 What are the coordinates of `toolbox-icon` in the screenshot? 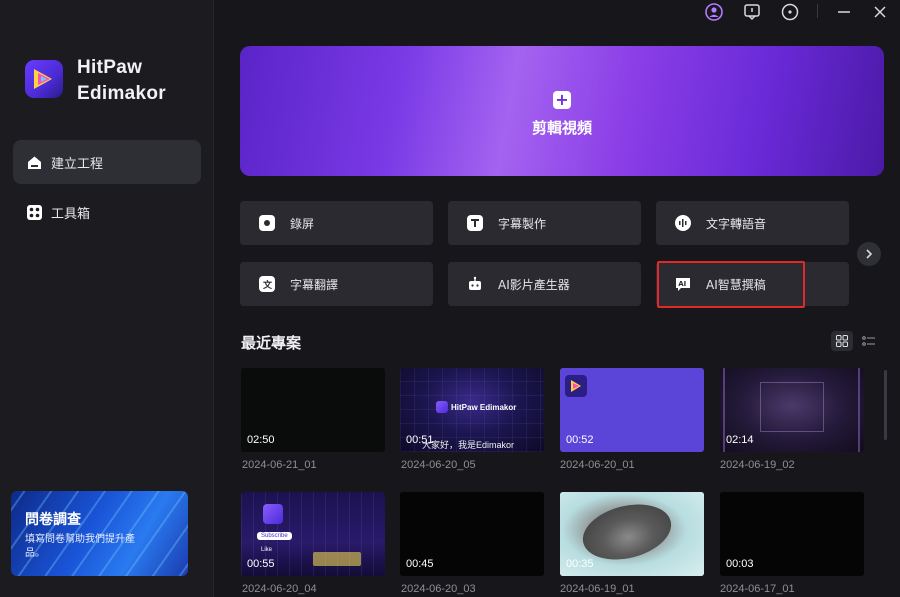 It's located at (34, 212).